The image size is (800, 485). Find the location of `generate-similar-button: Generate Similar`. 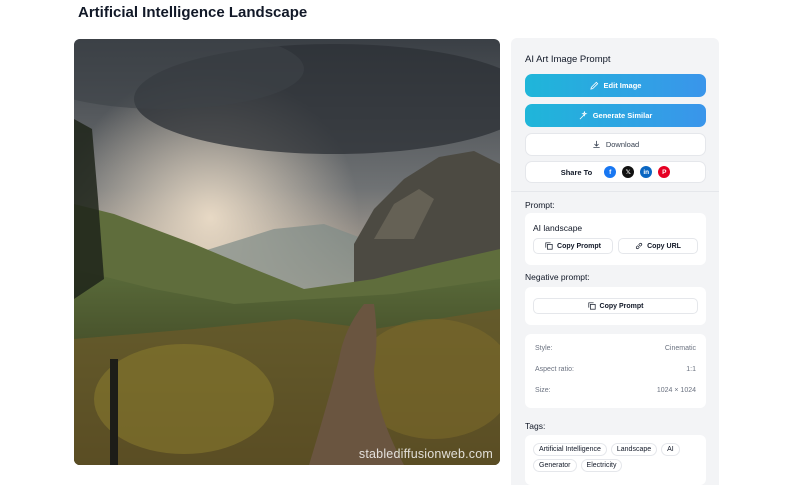

generate-similar-button: Generate Similar is located at coordinates (615, 115).